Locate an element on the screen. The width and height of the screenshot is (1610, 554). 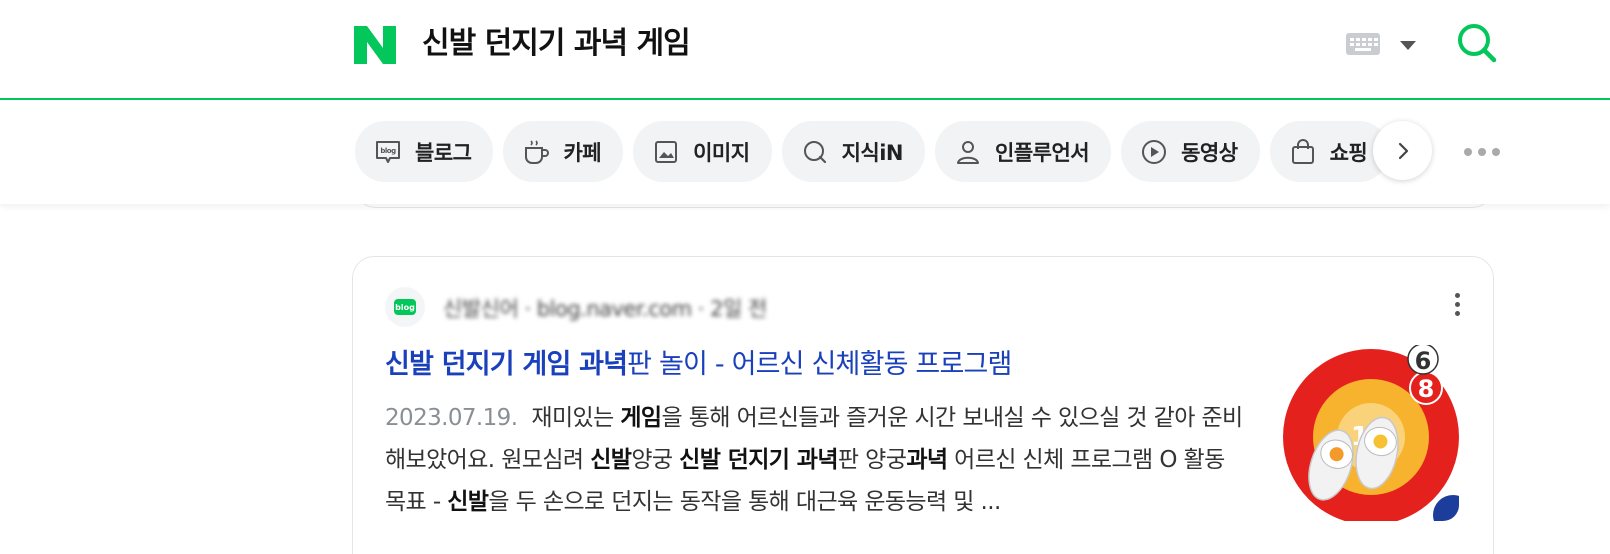
thumbnail-image: 8 6 10 is located at coordinates (1371, 433).